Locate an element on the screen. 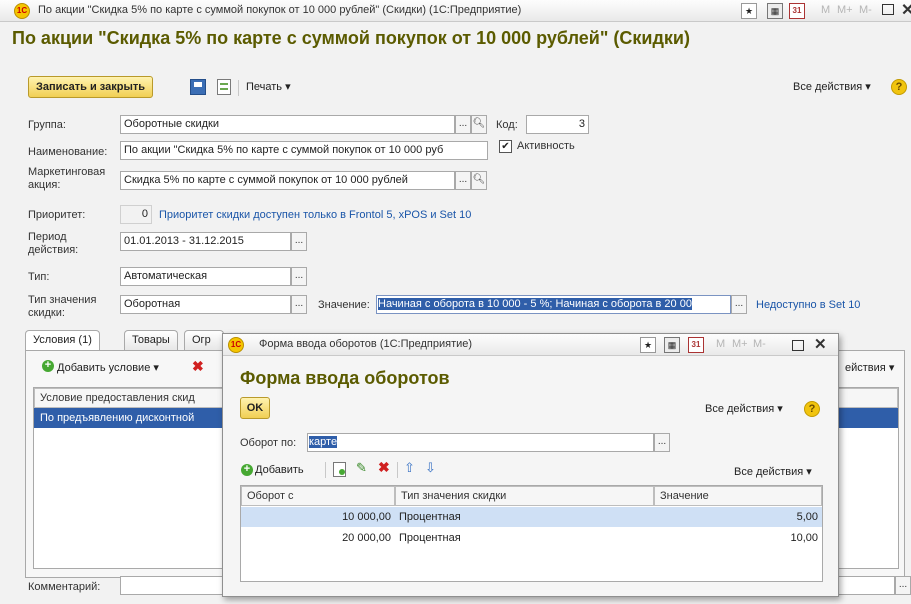 This screenshot has height=604, width=911. period-label: Период действия: is located at coordinates (53, 243).